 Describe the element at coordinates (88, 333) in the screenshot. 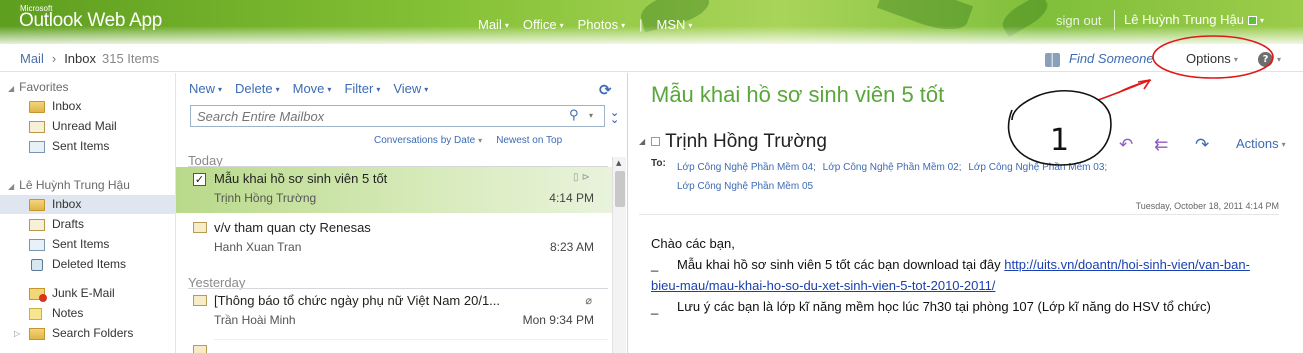

I see `folder-item-search: ▷ Search Folders` at that location.